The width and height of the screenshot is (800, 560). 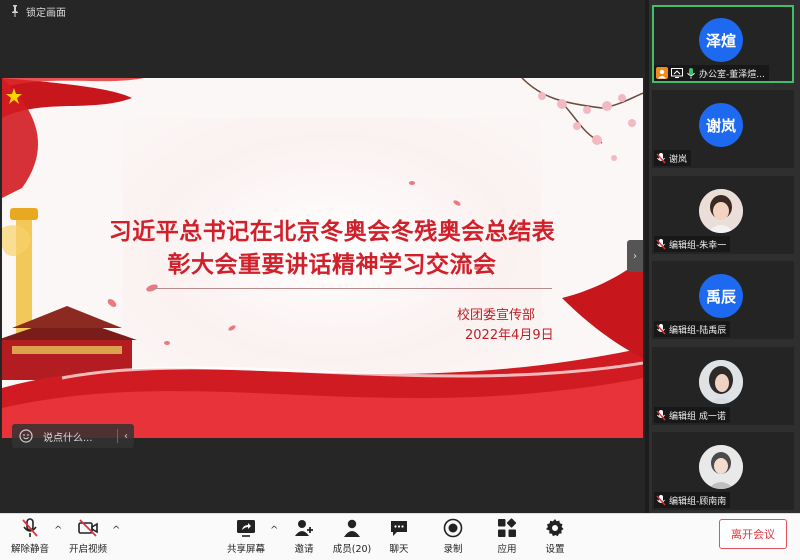 What do you see at coordinates (46, 13) in the screenshot?
I see `lock-screen-label: 锁定画面` at bounding box center [46, 13].